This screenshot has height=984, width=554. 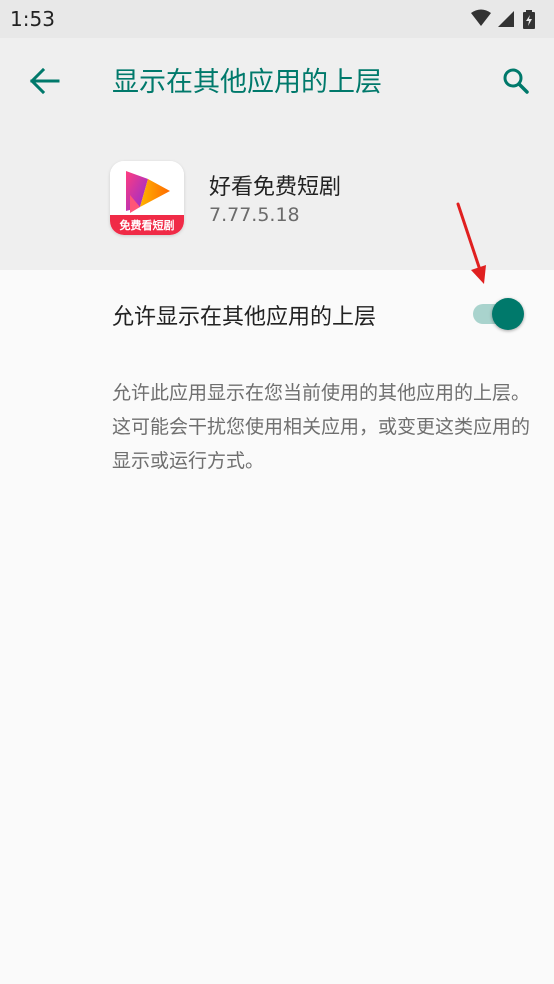 I want to click on red-arrow-annotation, so click(x=471, y=243).